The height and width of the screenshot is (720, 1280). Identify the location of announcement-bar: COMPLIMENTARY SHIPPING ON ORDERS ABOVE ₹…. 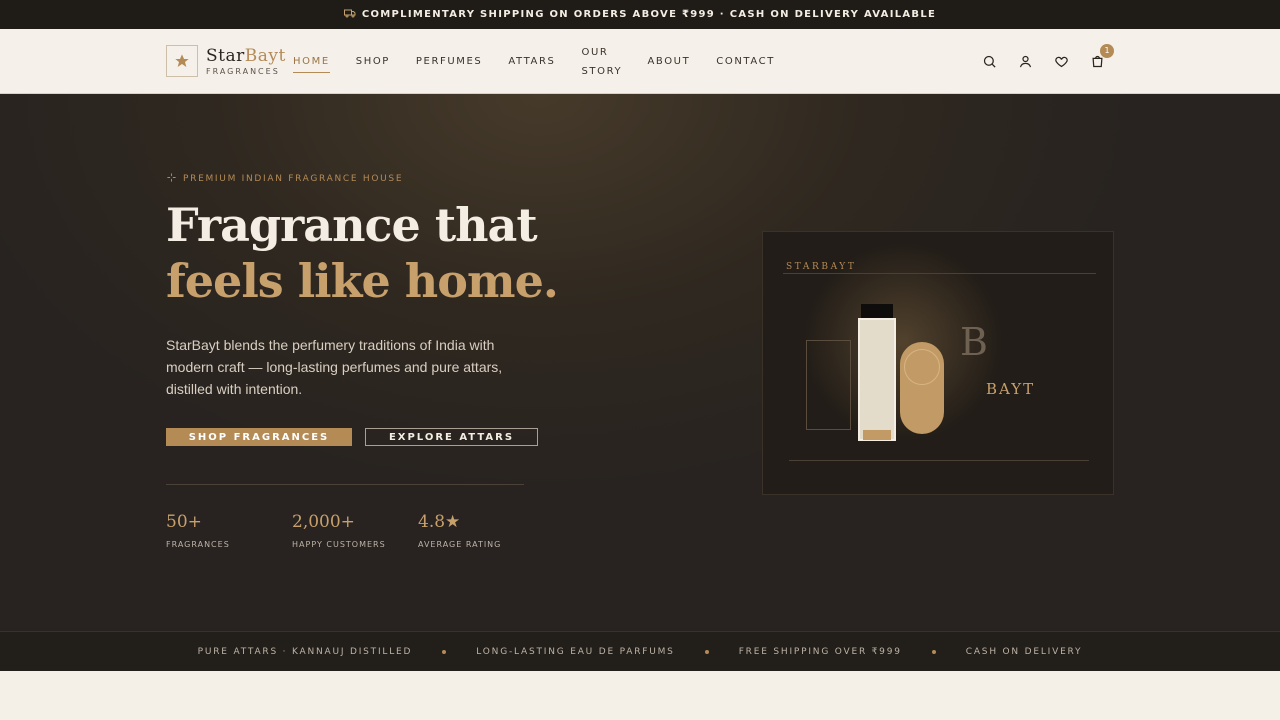
(640, 14).